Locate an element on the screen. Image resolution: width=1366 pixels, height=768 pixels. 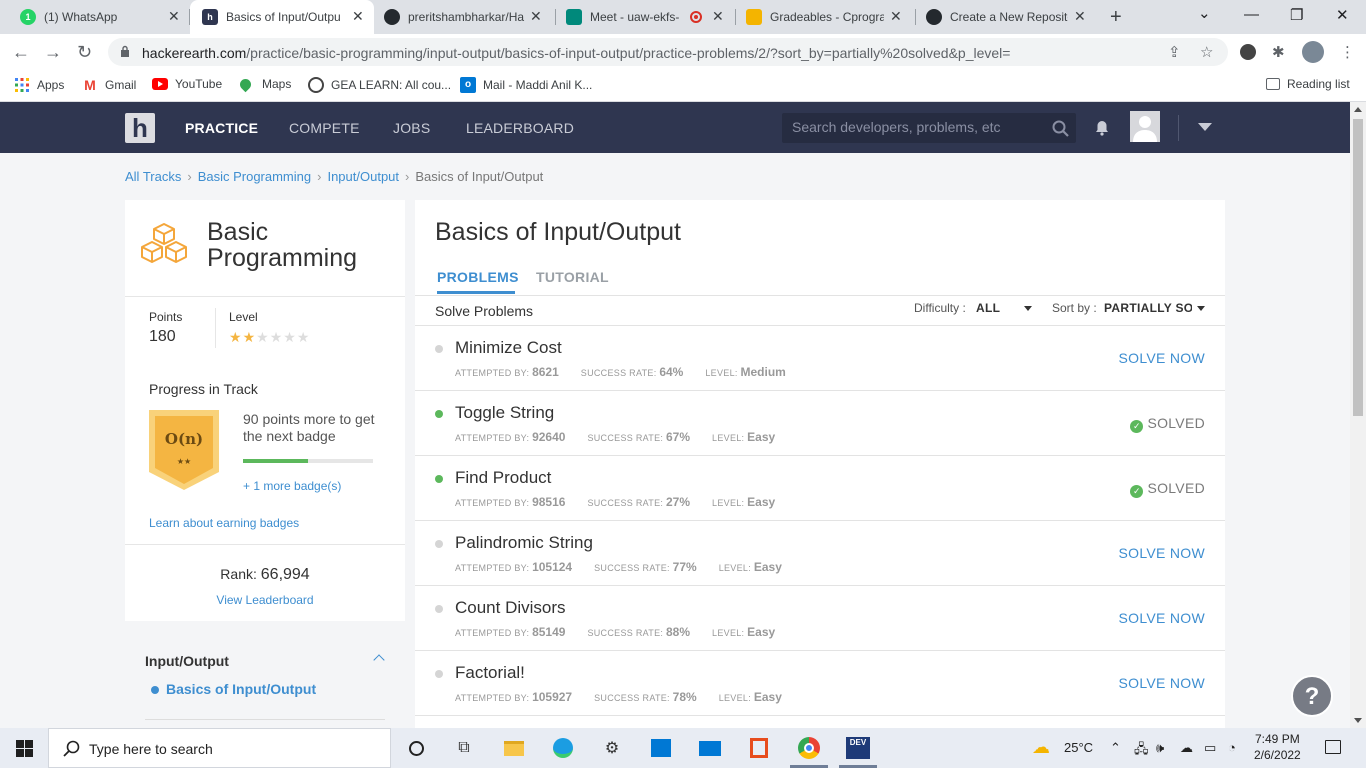
weather-icon: ☁ is located at coordinates (1041, 747).